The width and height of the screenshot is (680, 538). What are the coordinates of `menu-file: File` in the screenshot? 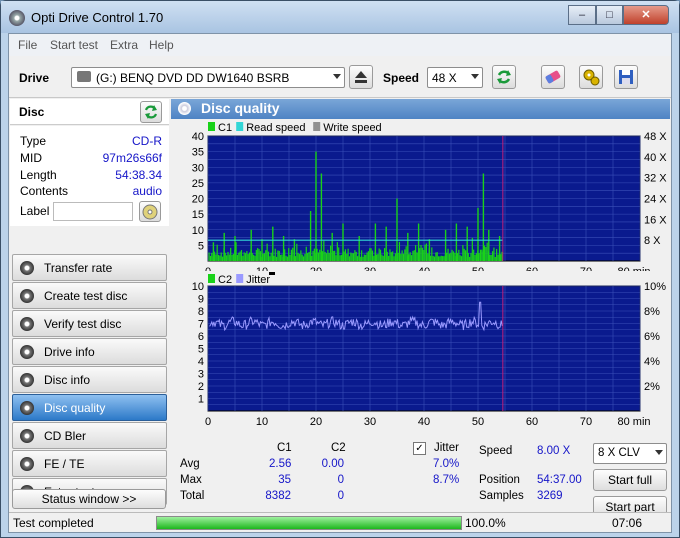 It's located at (27, 45).